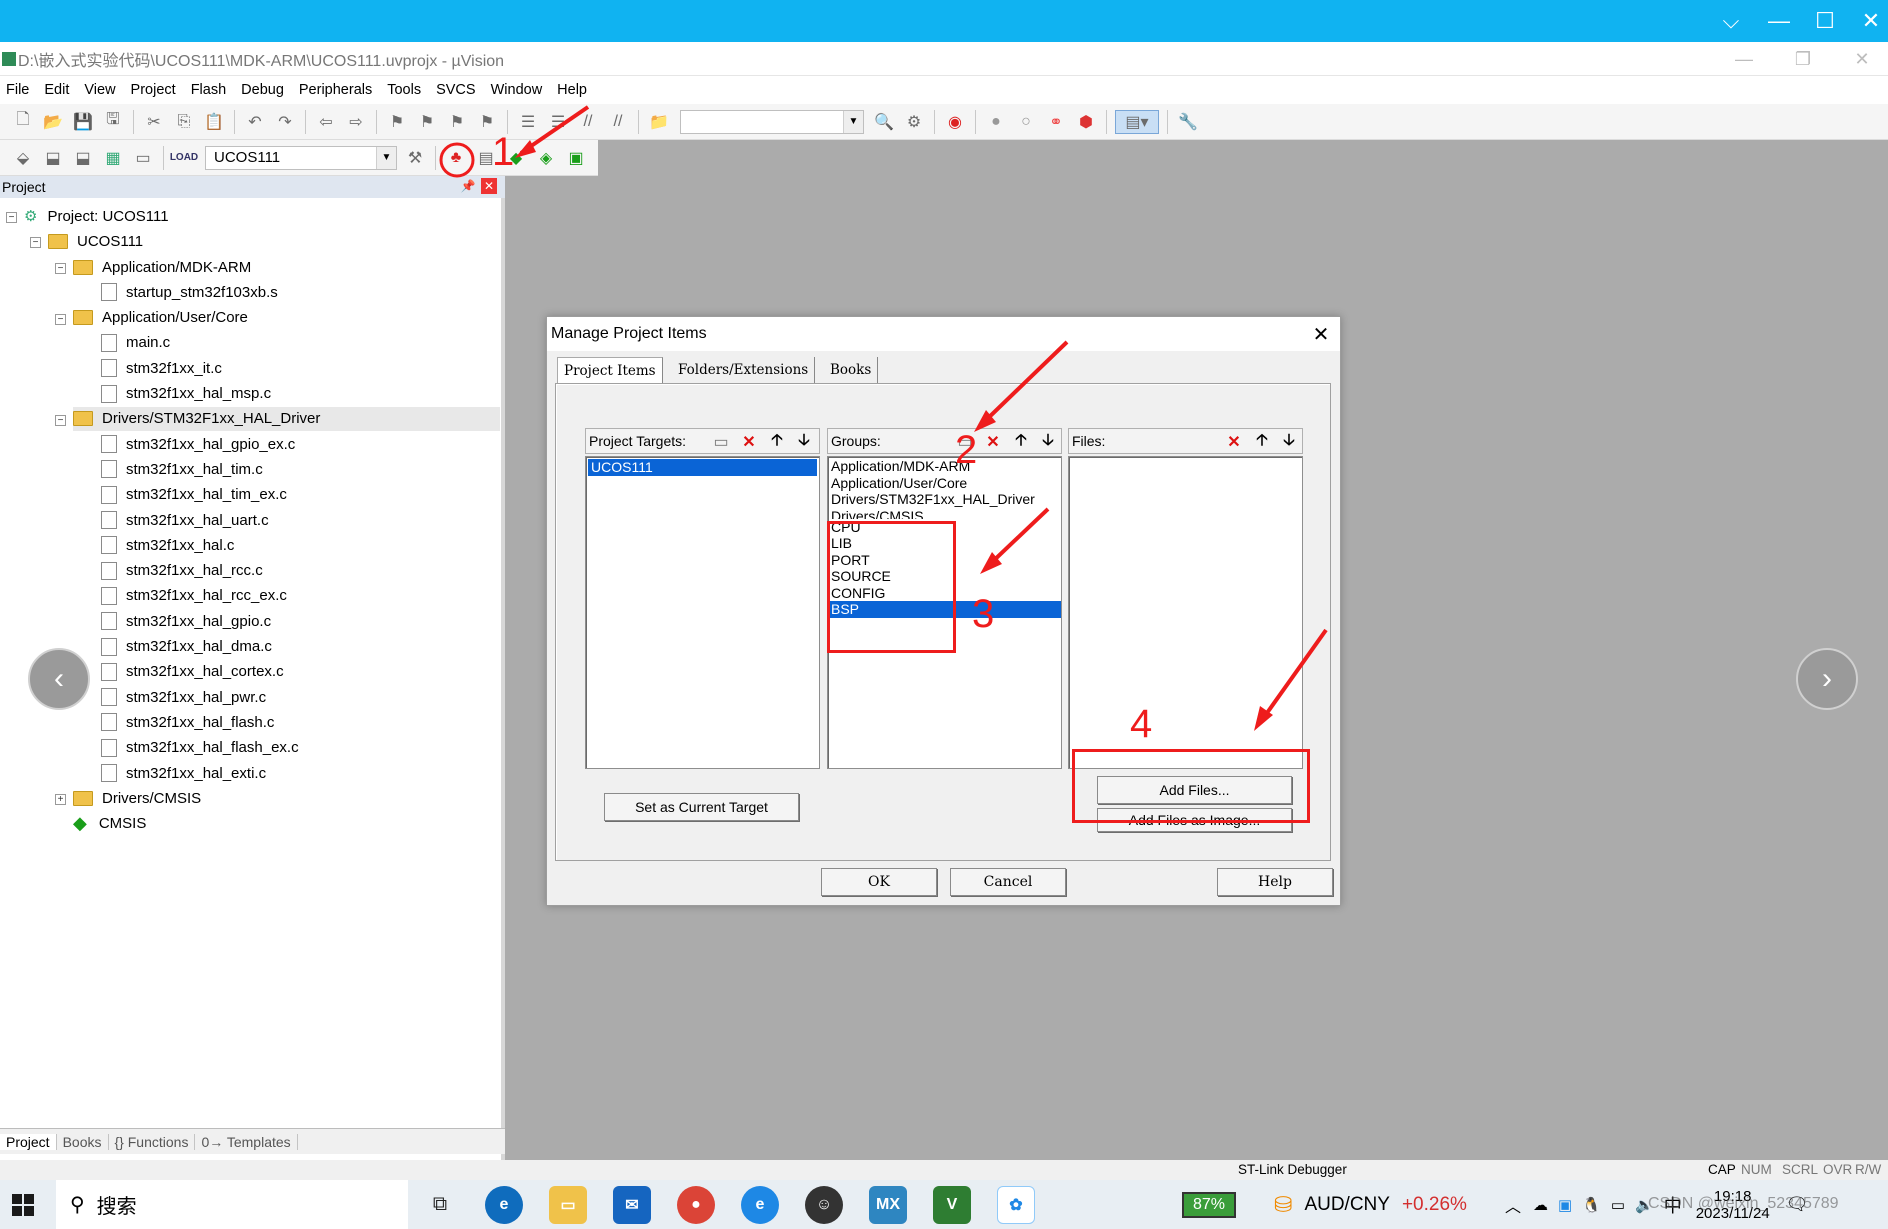 Image resolution: width=1888 pixels, height=1229 pixels. I want to click on edge-legacy-icon: e, so click(760, 1204).